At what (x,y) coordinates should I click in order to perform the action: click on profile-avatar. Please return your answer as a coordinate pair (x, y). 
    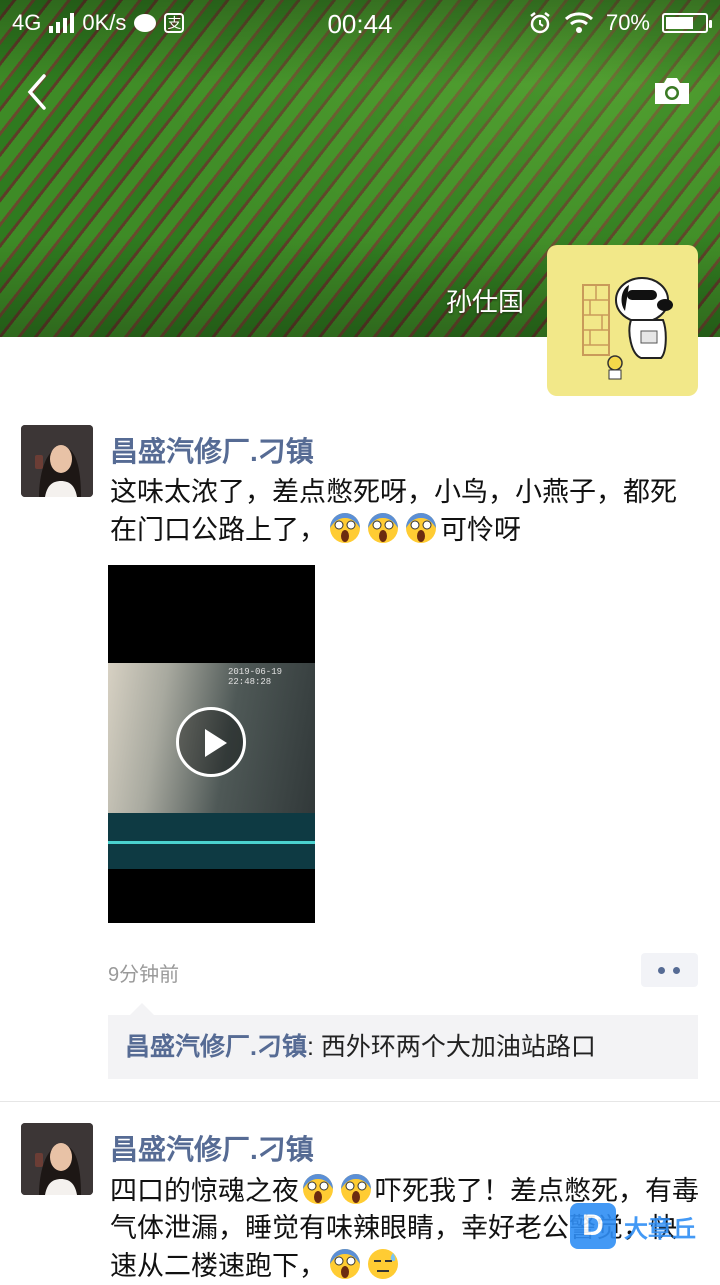
    Looking at the image, I should click on (622, 320).